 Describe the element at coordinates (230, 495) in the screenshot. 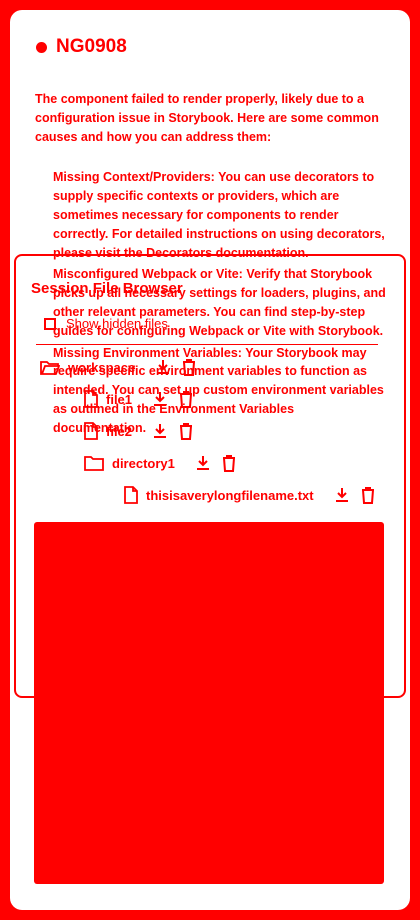

I see `tree-item-label: thisisaverylongfilename.txt` at that location.